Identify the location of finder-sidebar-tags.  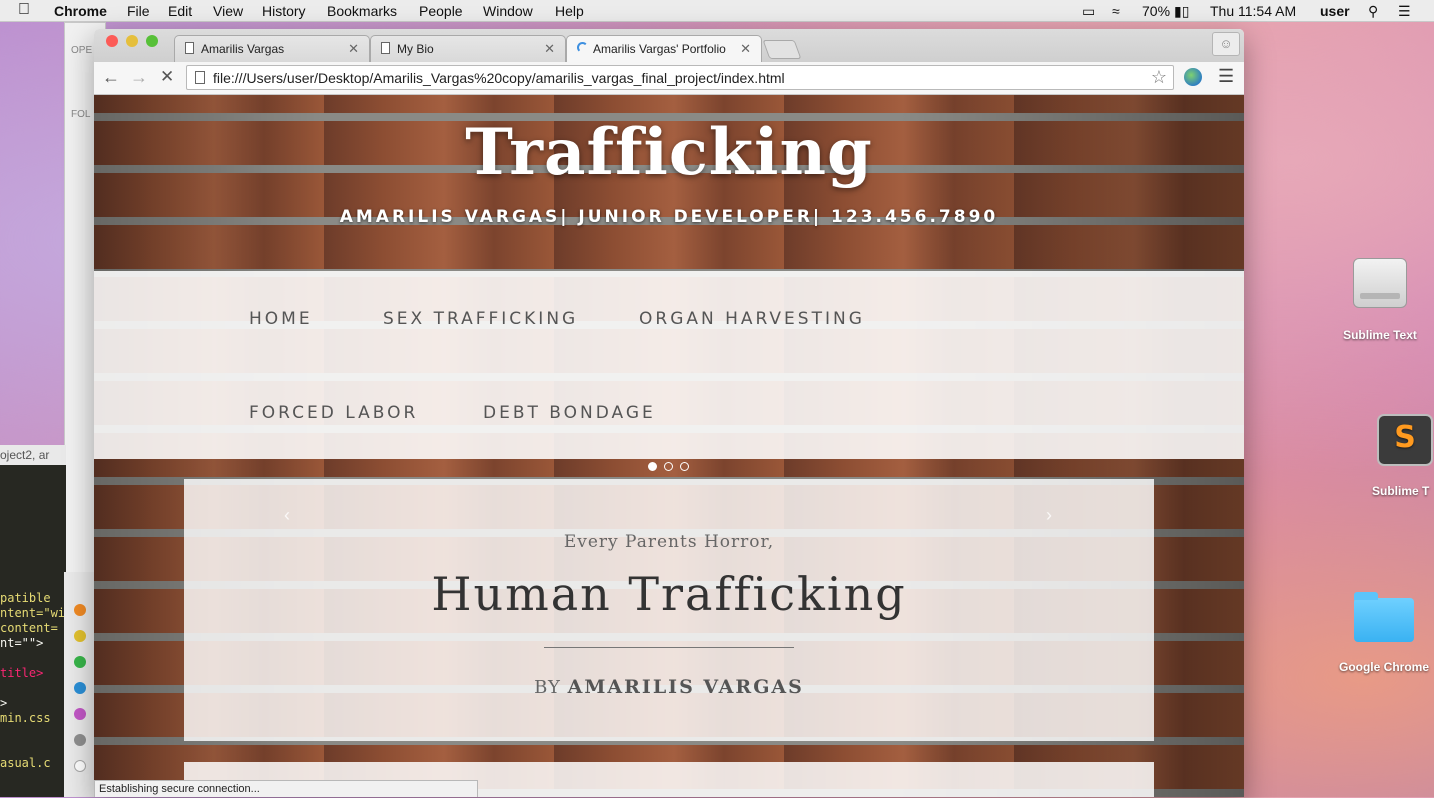
(79, 684).